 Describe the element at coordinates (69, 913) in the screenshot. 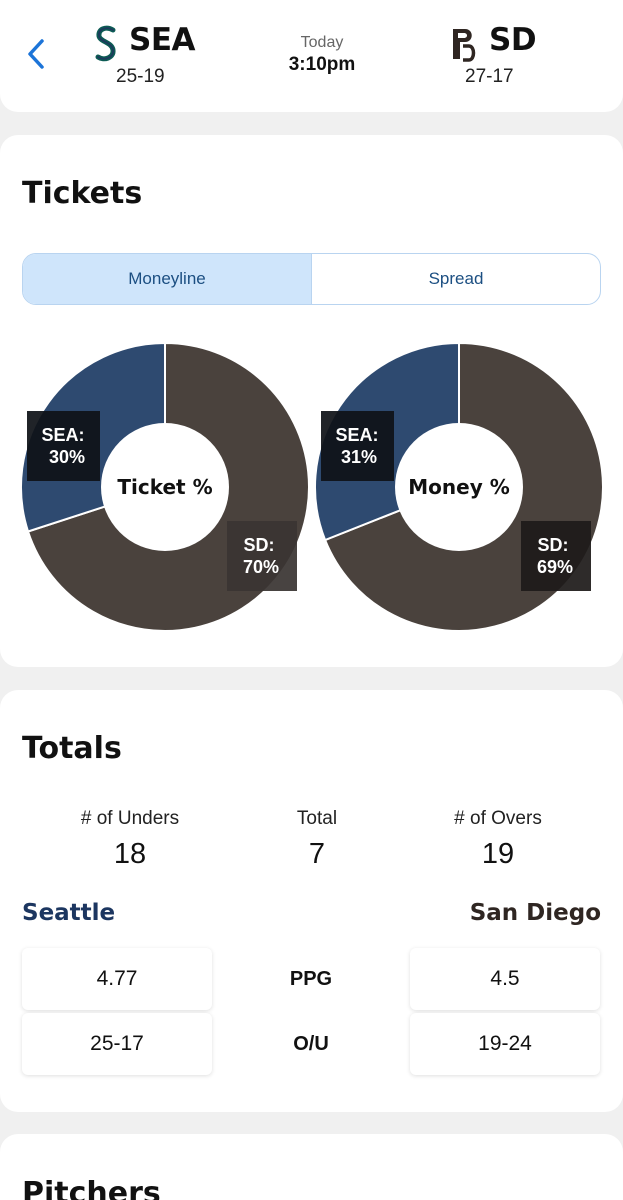

I see `away-team-name: Seattle` at that location.